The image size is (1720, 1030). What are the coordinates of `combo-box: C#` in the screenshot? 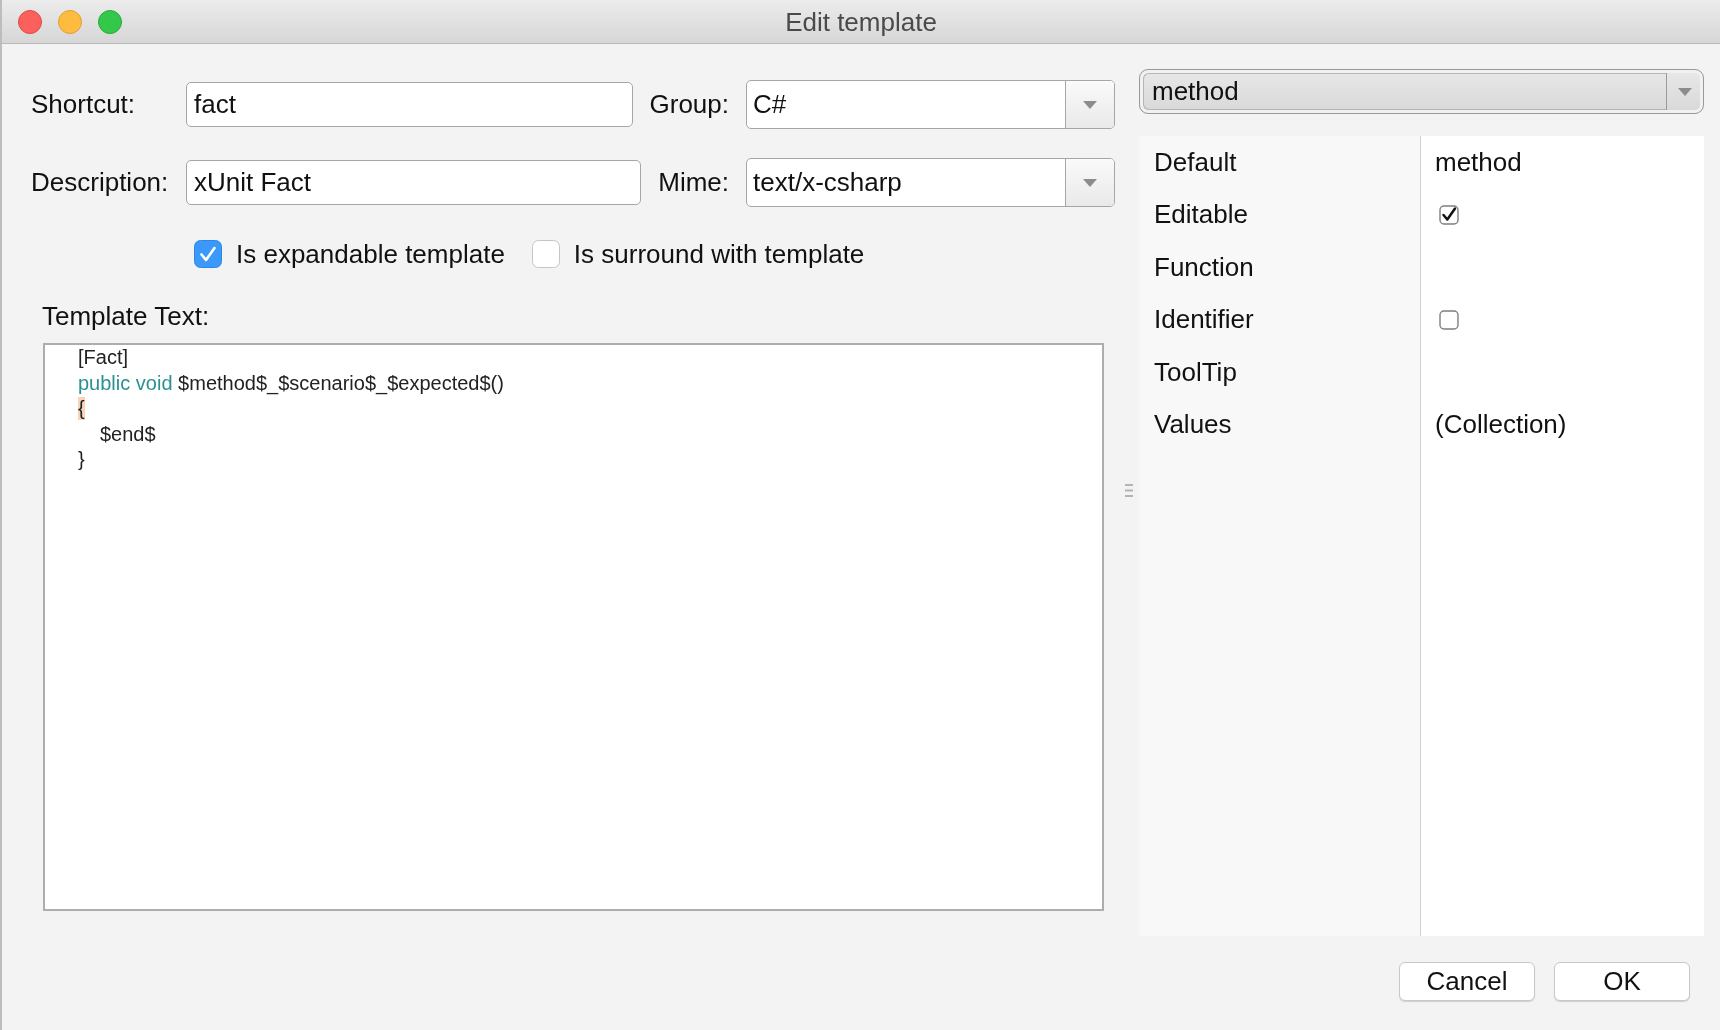 It's located at (930, 104).